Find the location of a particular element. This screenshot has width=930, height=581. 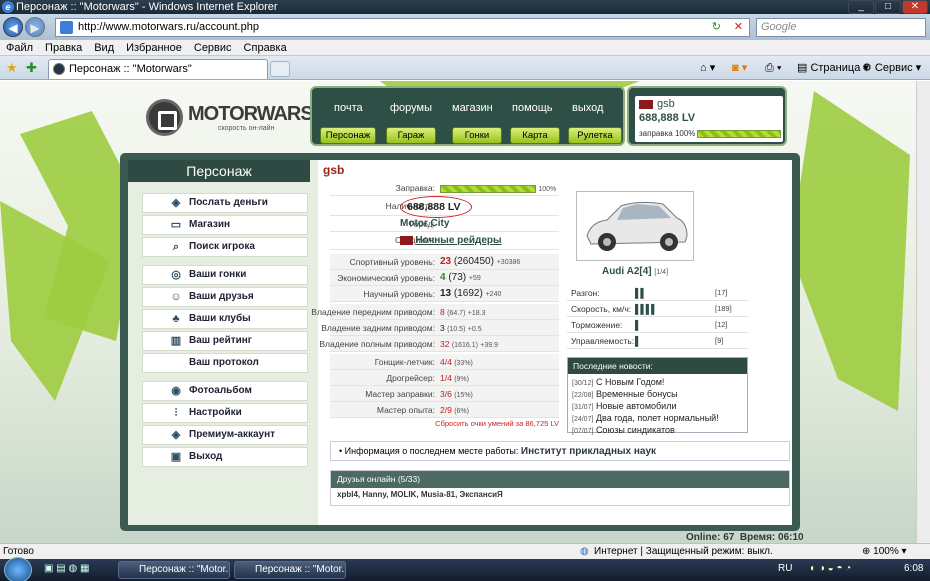

money-icon: ◈ is located at coordinates (176, 203).